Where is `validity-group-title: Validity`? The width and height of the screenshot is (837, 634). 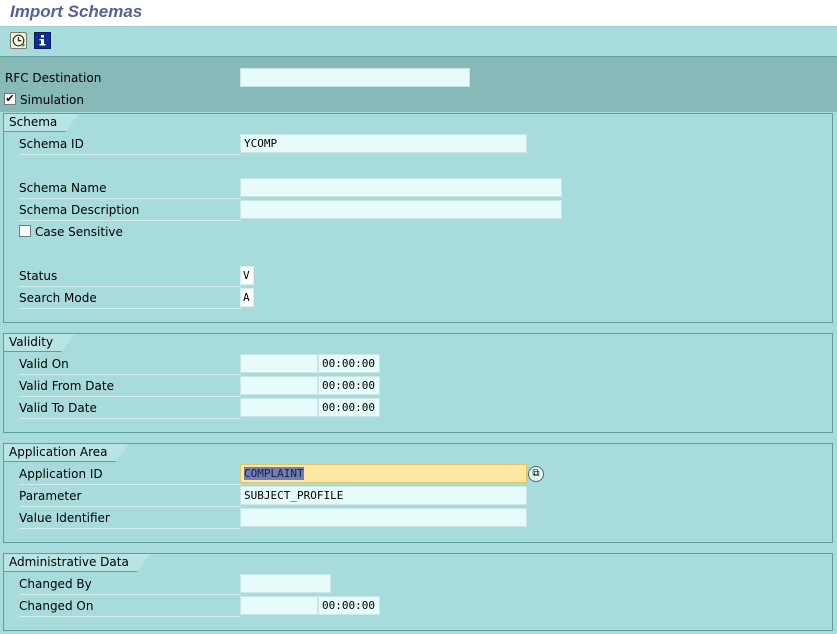
validity-group-title: Validity is located at coordinates (39, 342).